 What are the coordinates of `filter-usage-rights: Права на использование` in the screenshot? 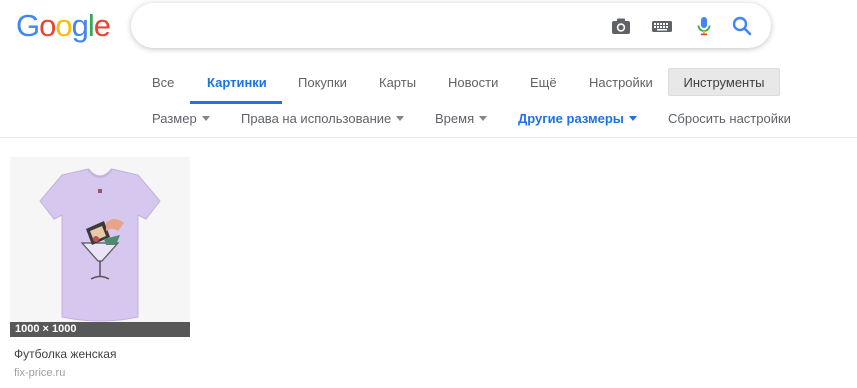 It's located at (323, 119).